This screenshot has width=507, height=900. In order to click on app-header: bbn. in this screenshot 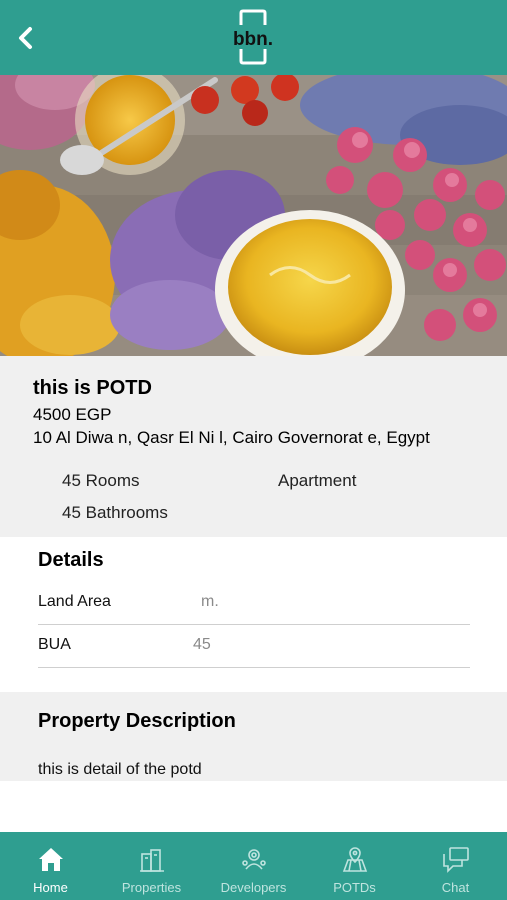, I will do `click(253, 37)`.